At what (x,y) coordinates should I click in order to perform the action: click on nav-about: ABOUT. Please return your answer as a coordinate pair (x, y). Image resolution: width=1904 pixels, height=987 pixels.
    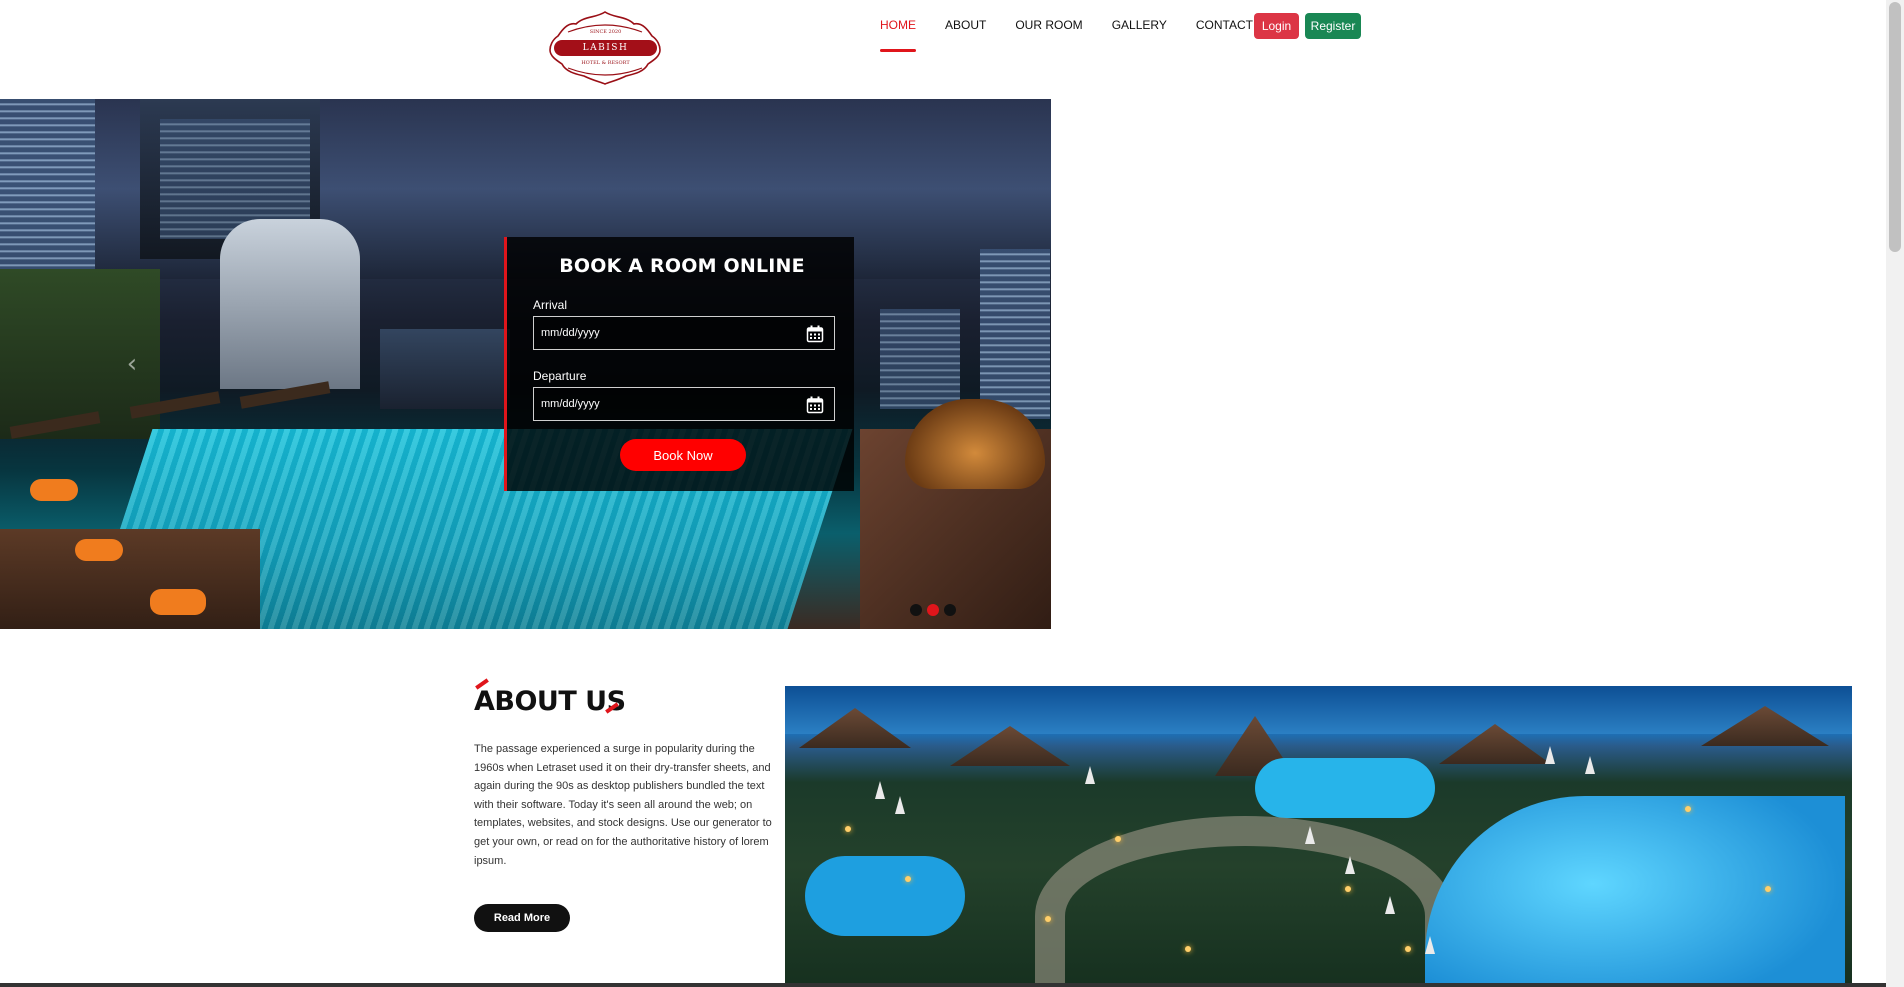
    Looking at the image, I should click on (965, 32).